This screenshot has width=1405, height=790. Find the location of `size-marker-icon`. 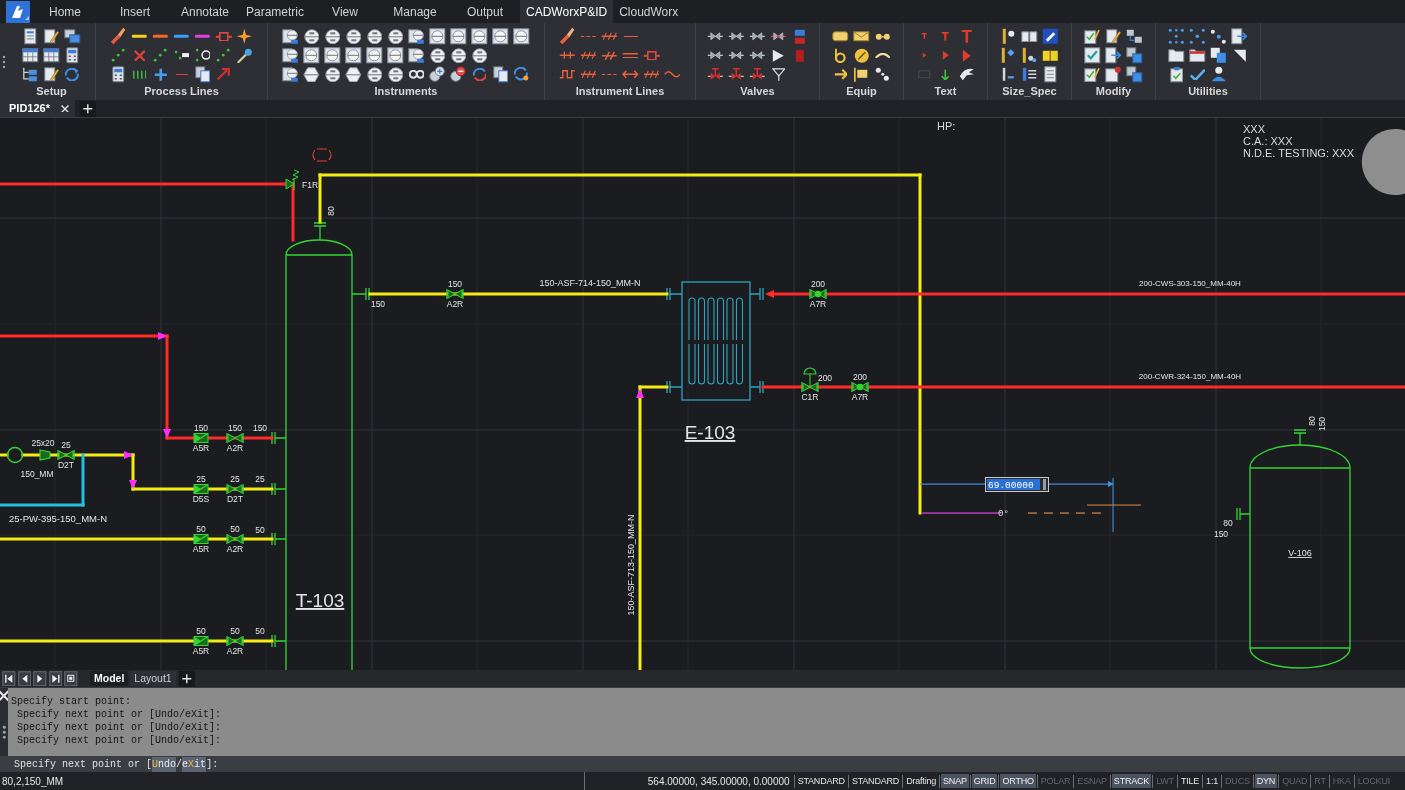

size-marker-icon is located at coordinates (1008, 36).